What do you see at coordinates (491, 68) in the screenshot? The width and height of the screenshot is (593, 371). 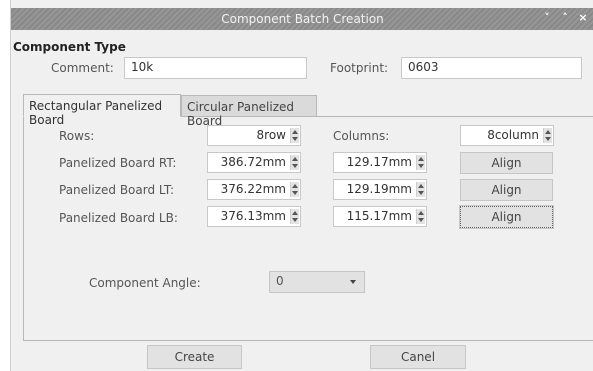 I see `footprint-field: 0603` at bounding box center [491, 68].